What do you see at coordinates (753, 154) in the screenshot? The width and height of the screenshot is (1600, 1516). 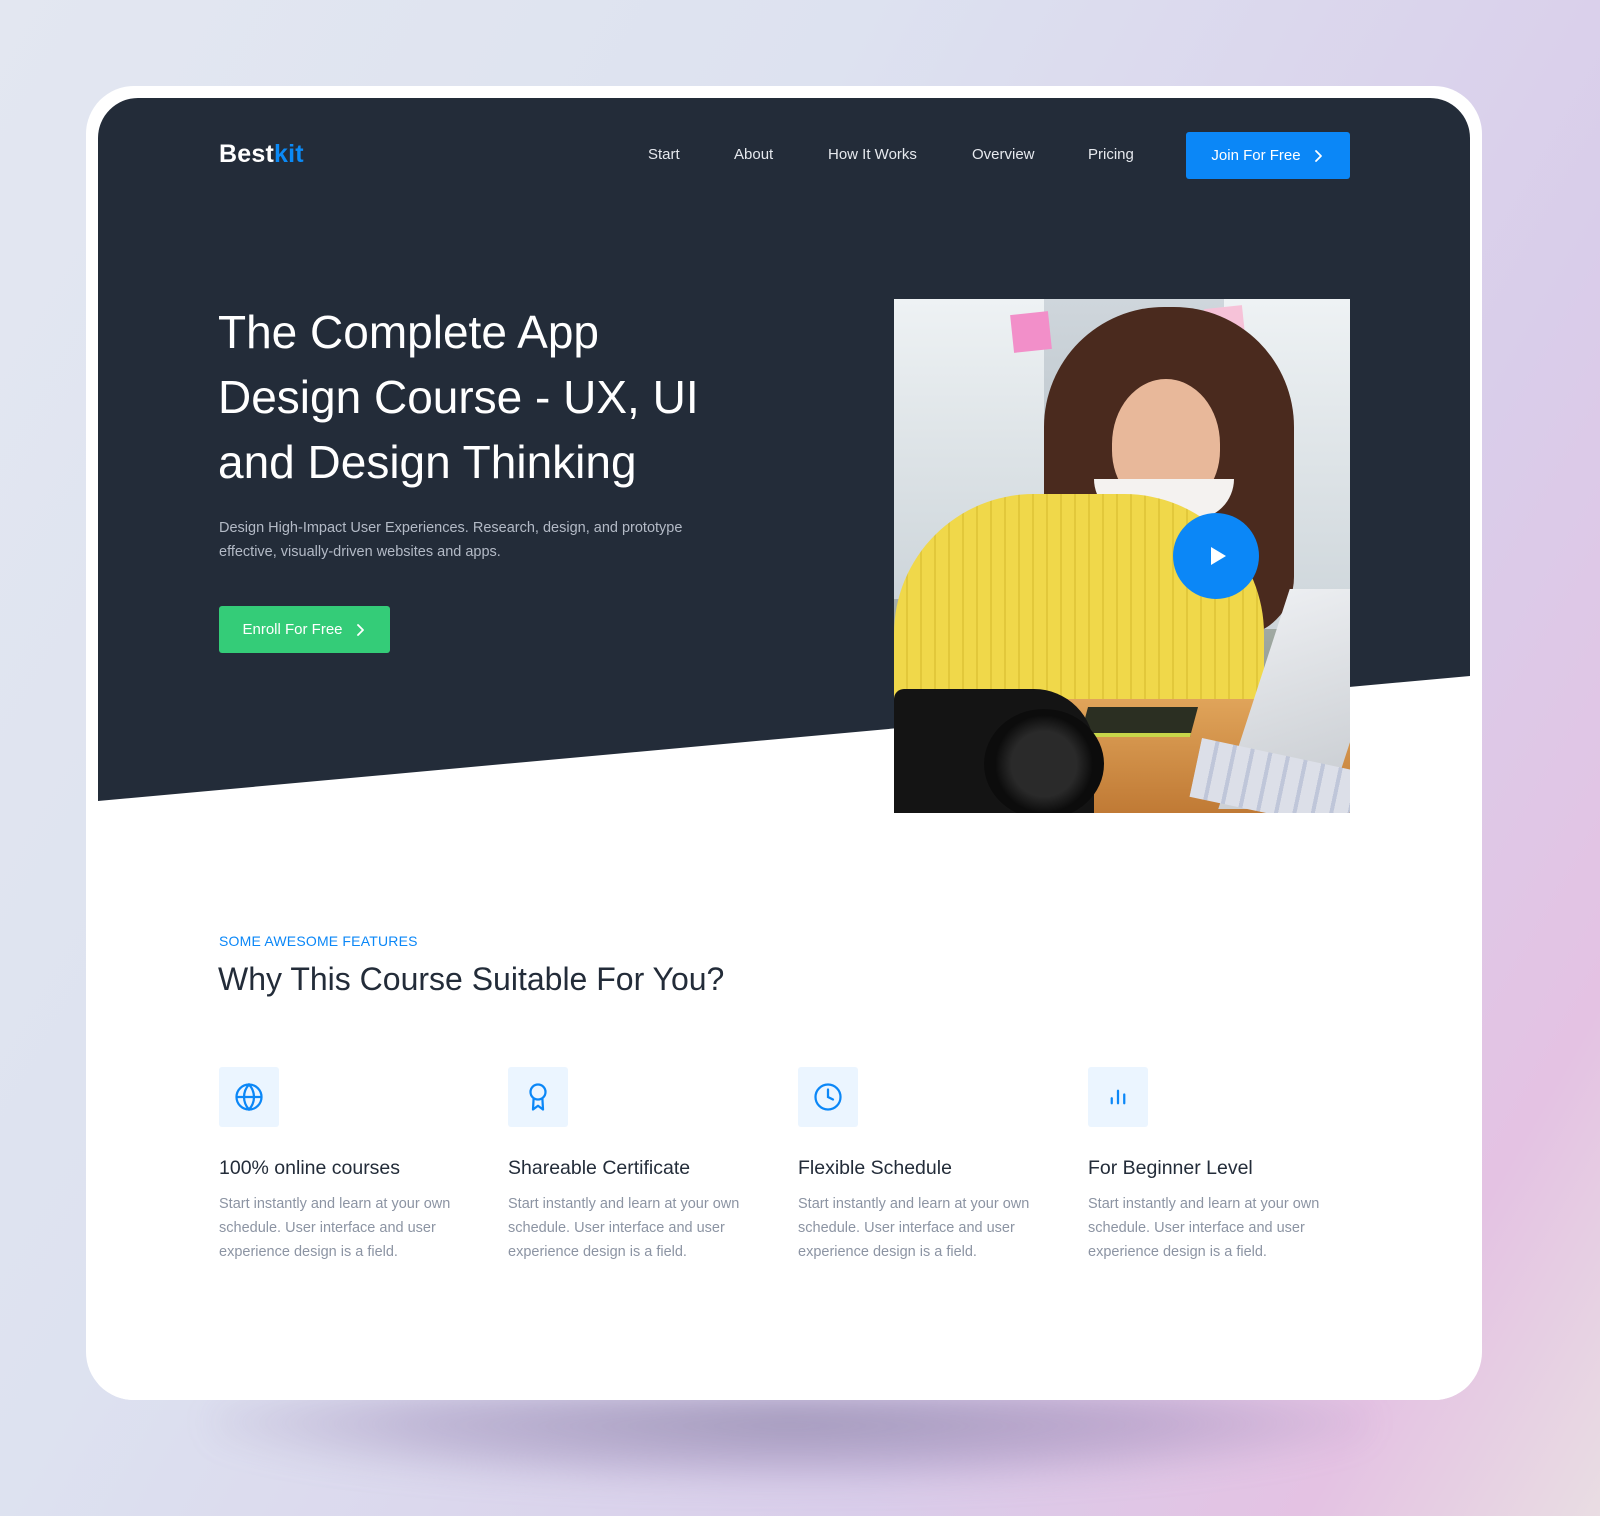 I see `nav-link-about: About` at bounding box center [753, 154].